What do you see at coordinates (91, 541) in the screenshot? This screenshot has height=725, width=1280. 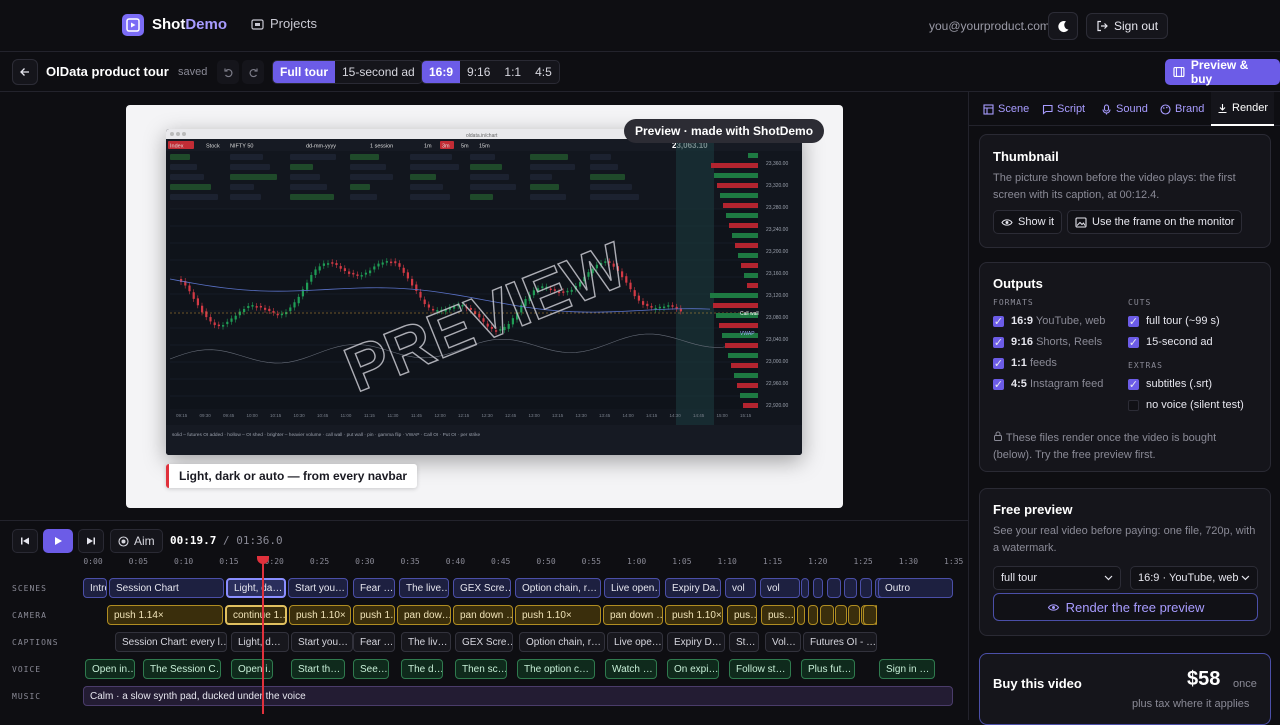 I see `skip-forward-button` at bounding box center [91, 541].